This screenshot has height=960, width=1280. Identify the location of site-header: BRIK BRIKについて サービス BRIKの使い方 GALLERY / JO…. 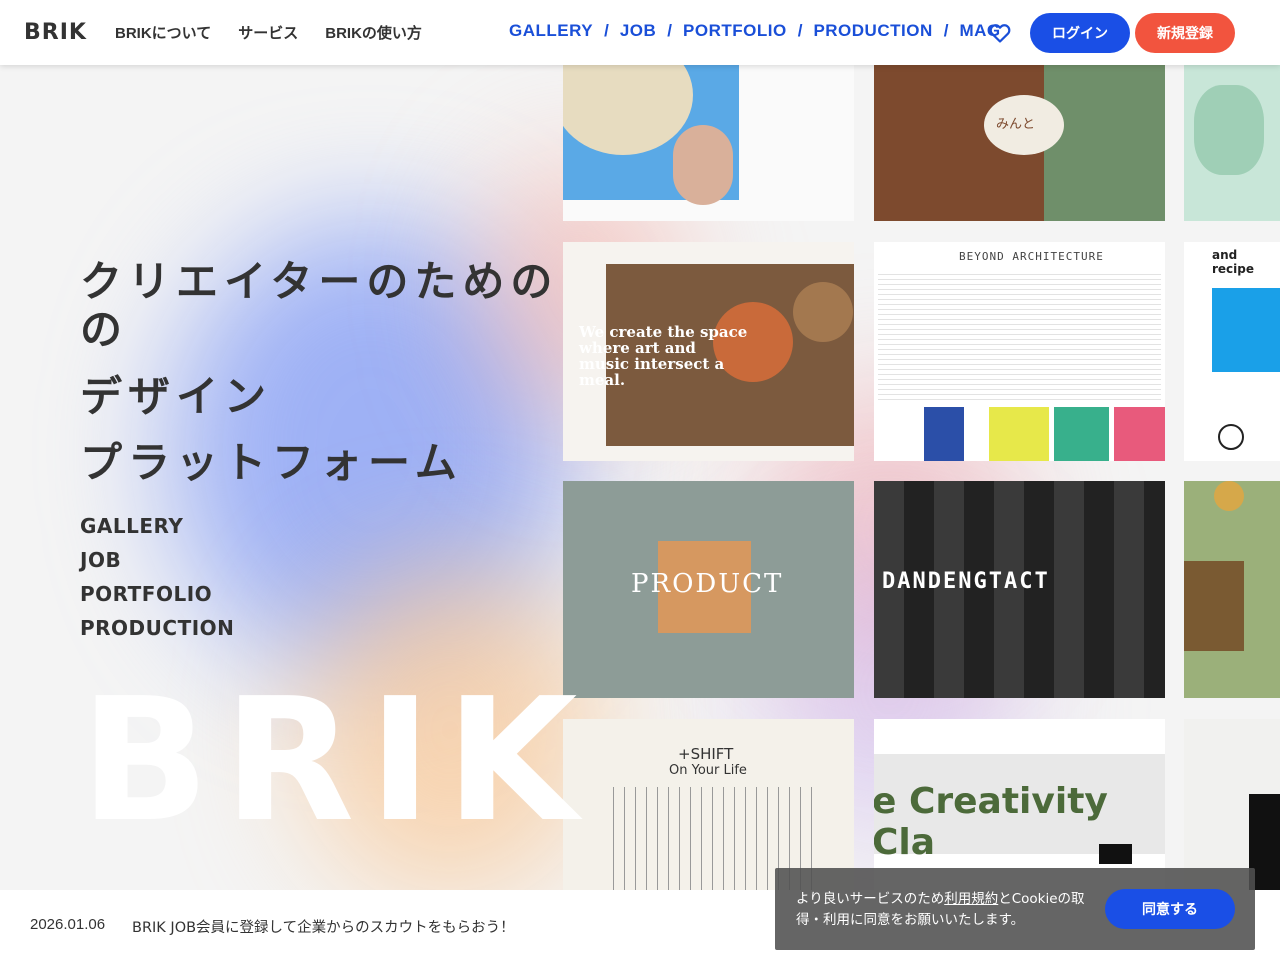
(640, 32).